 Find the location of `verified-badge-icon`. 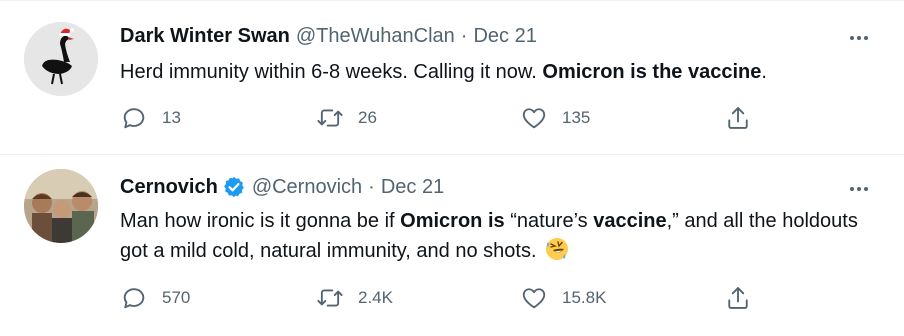

verified-badge-icon is located at coordinates (234, 187).